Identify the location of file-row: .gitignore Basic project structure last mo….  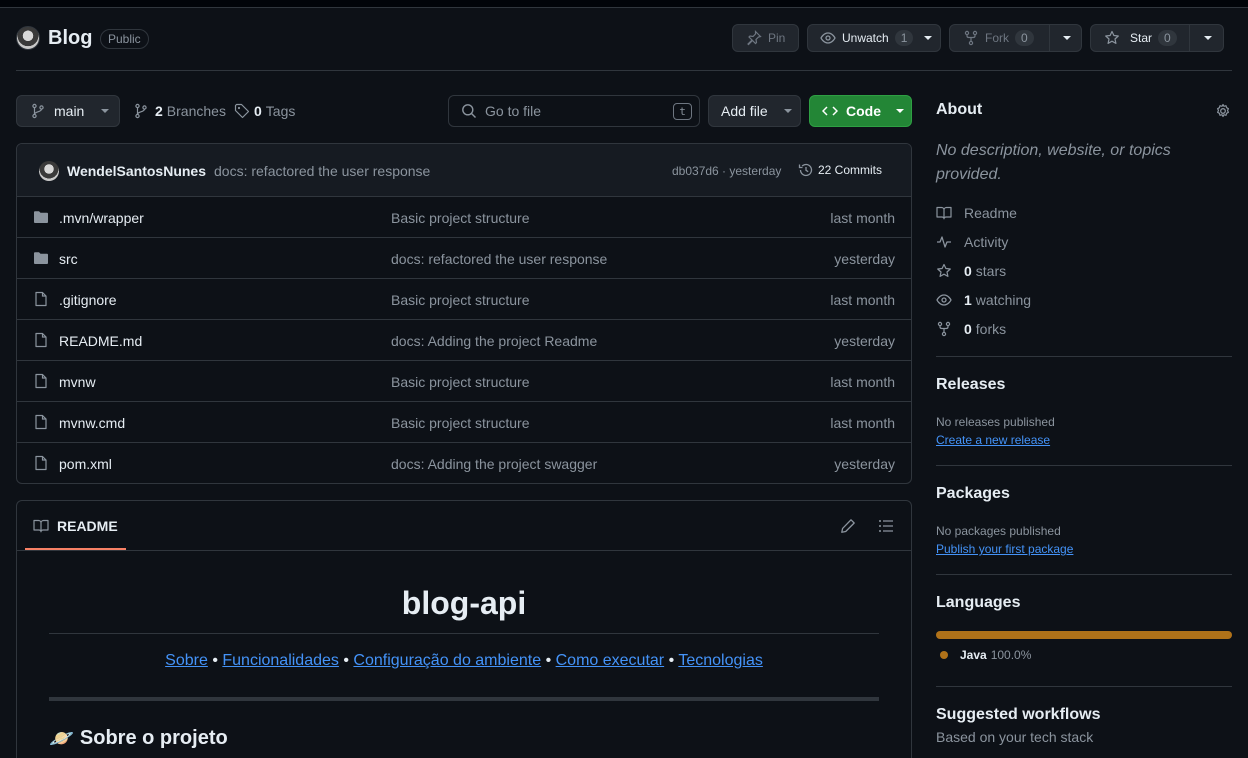
(464, 299).